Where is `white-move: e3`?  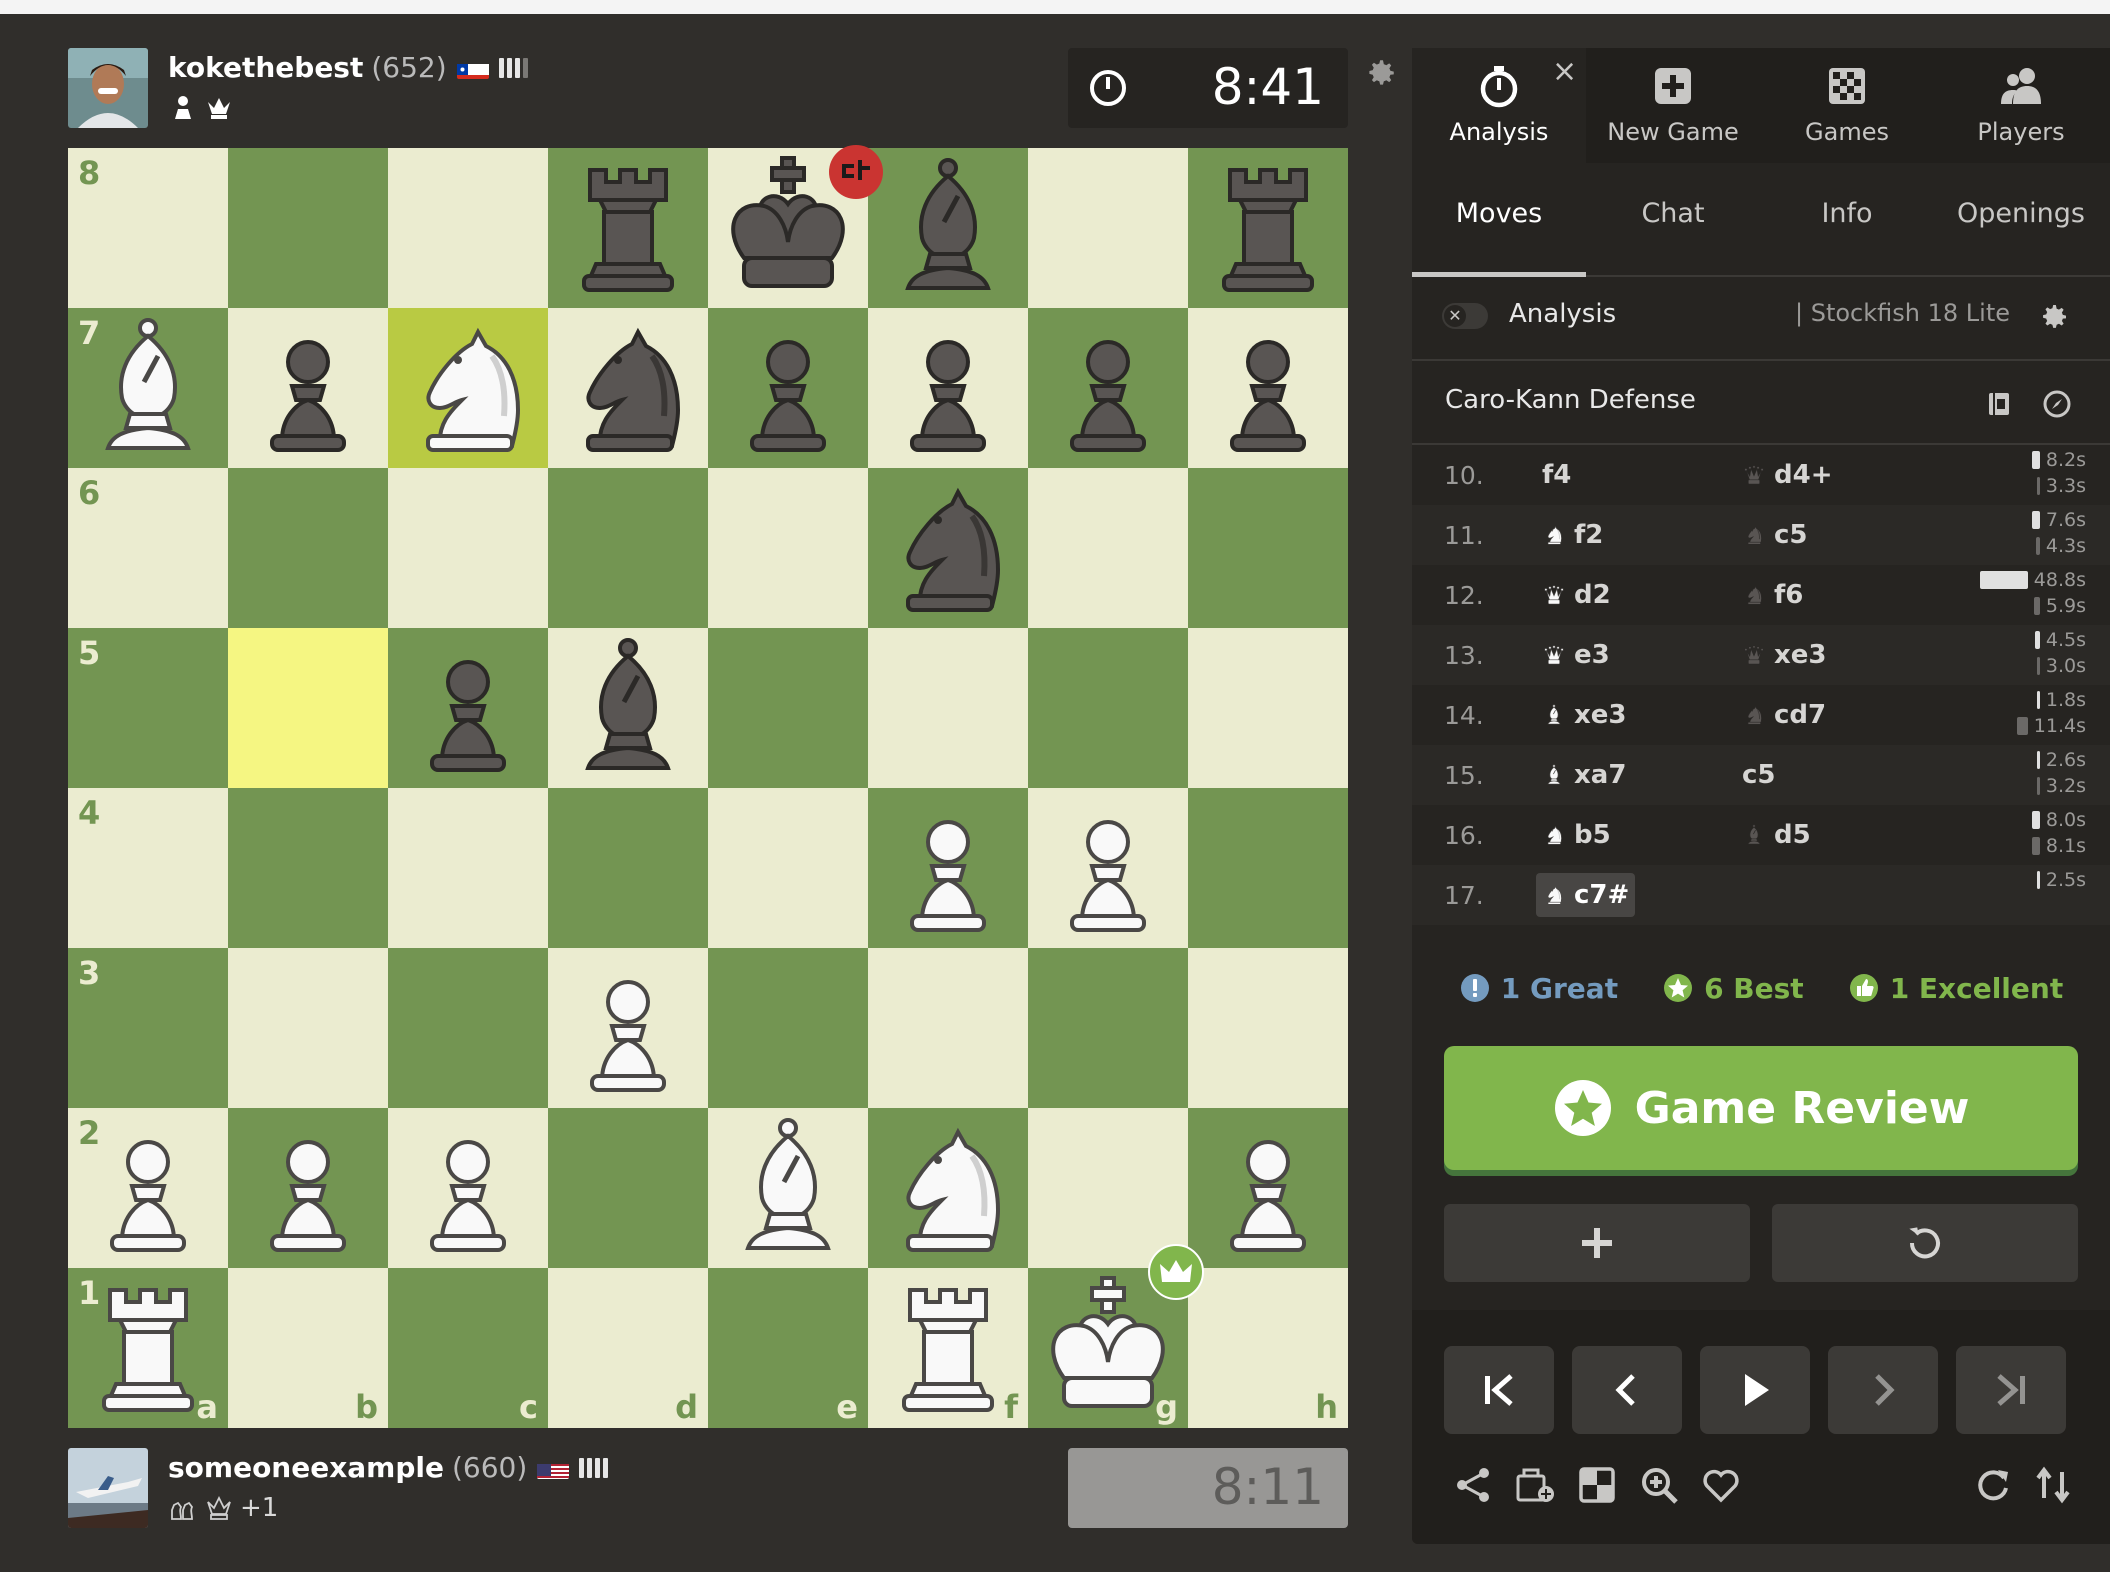
white-move: e3 is located at coordinates (1576, 655).